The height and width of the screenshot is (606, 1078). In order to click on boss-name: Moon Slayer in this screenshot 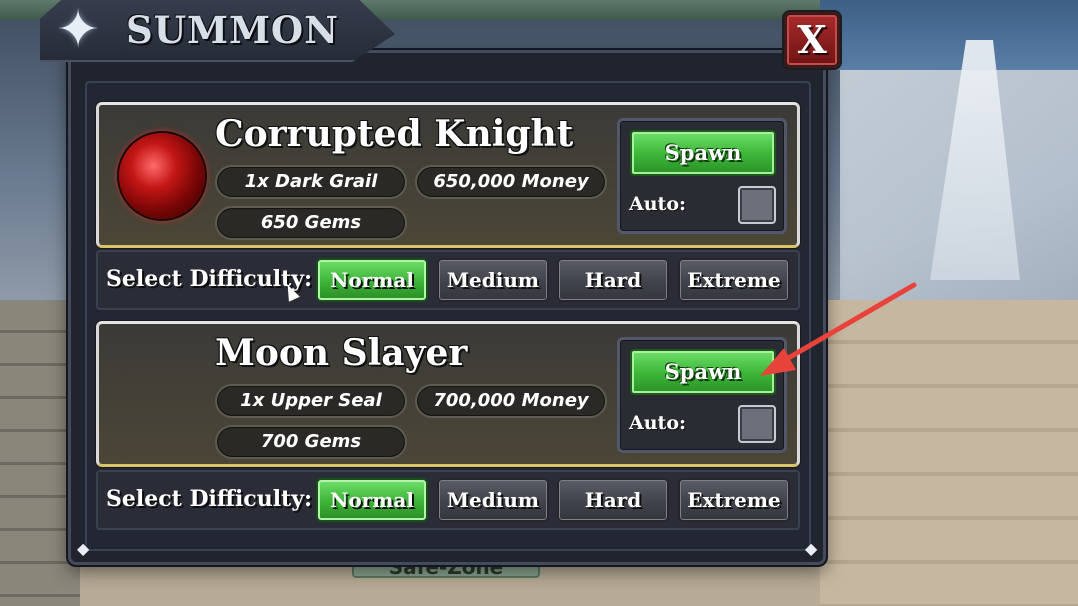, I will do `click(341, 353)`.